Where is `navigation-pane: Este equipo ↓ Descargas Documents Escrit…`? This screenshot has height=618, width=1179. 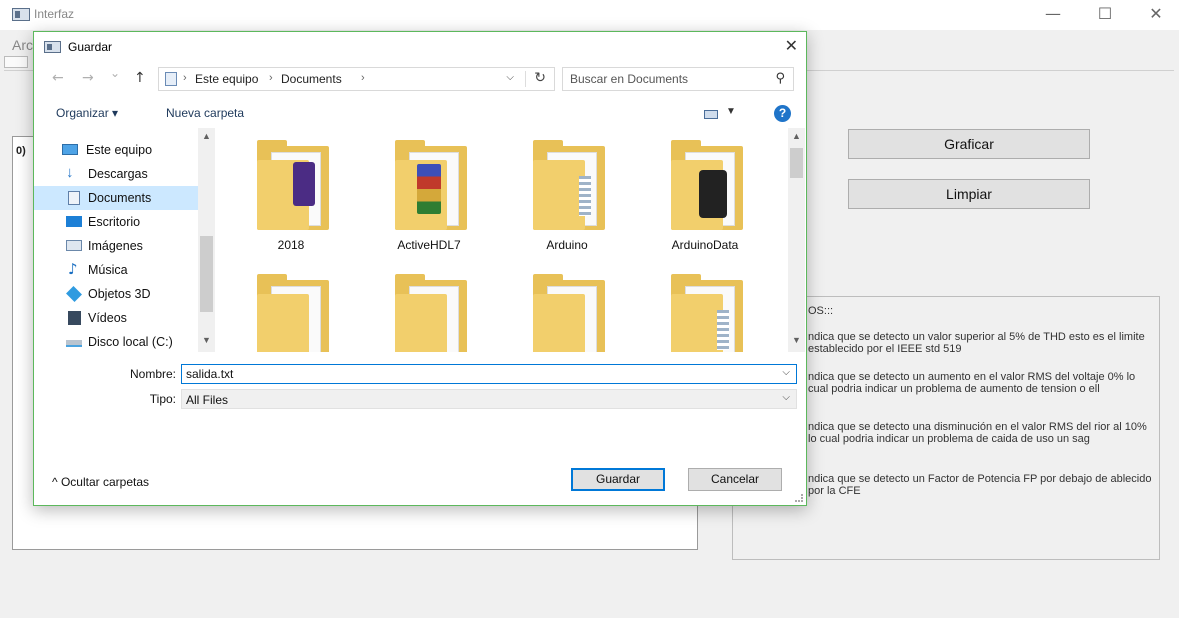 navigation-pane: Este equipo ↓ Descargas Documents Escrit… is located at coordinates (123, 240).